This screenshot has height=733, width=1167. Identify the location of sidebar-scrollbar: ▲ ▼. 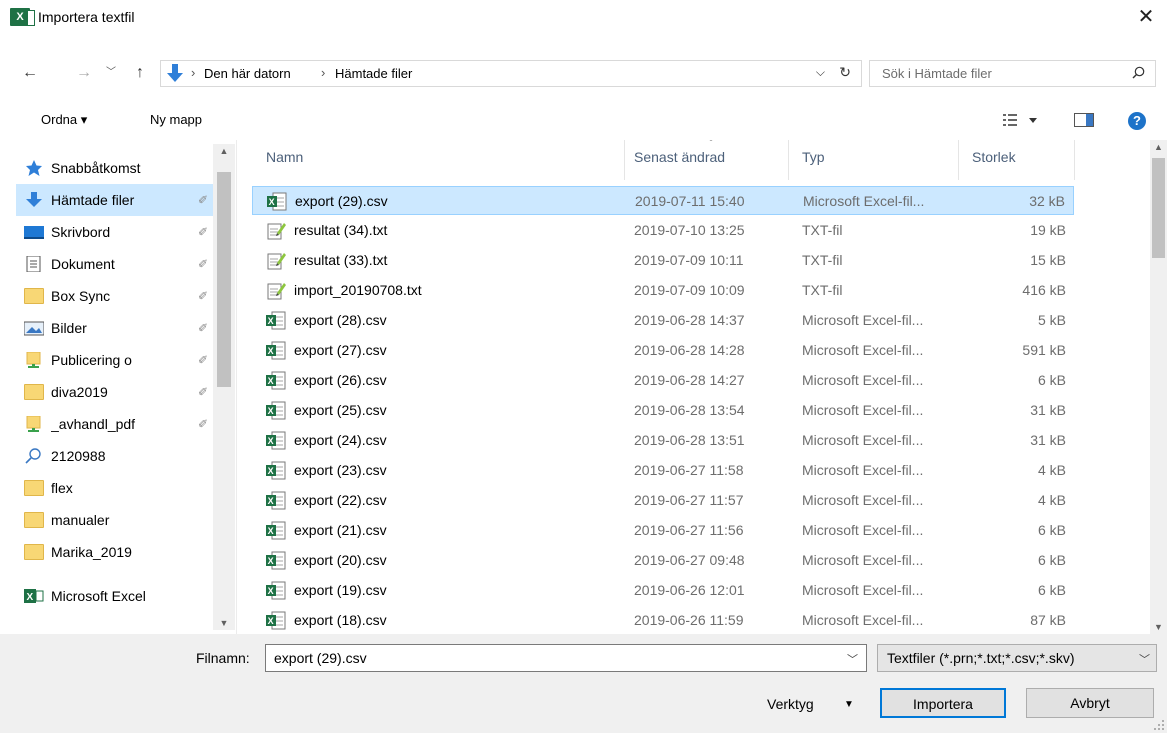
(224, 387).